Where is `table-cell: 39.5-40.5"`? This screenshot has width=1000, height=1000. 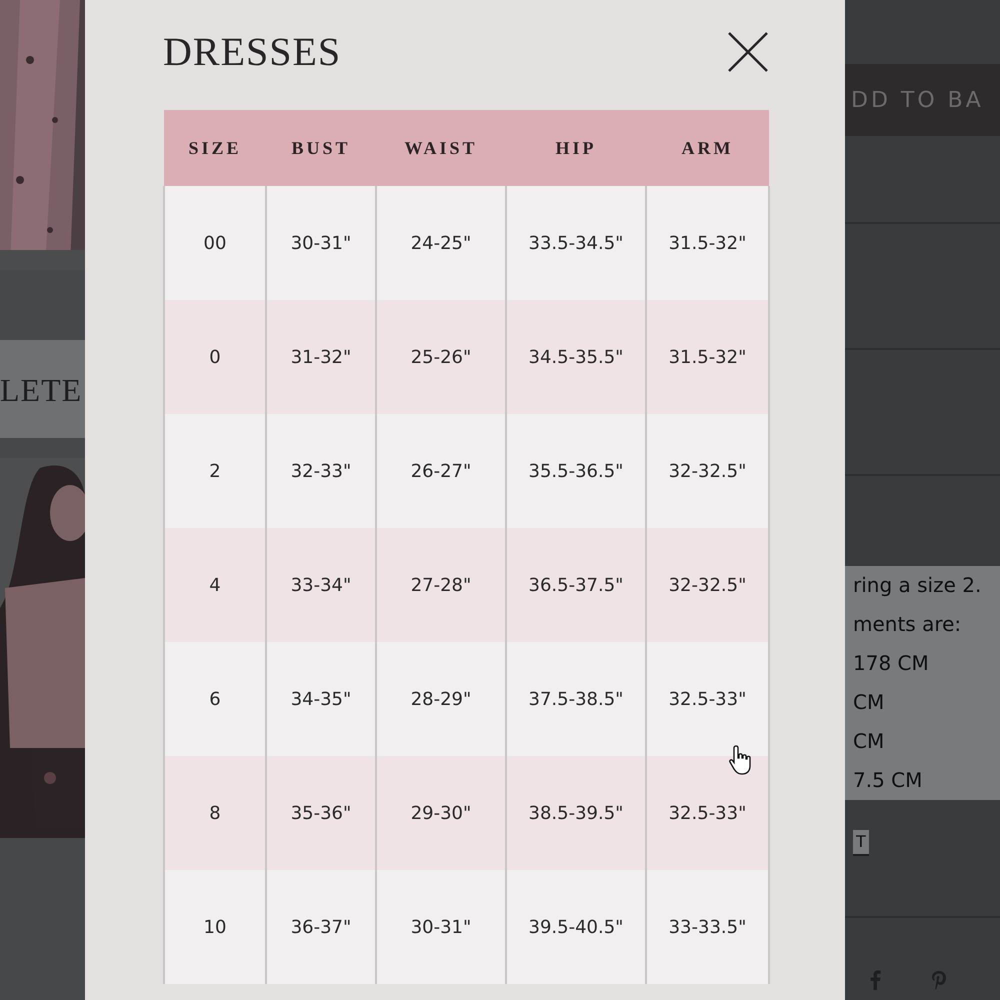
table-cell: 39.5-40.5" is located at coordinates (576, 927).